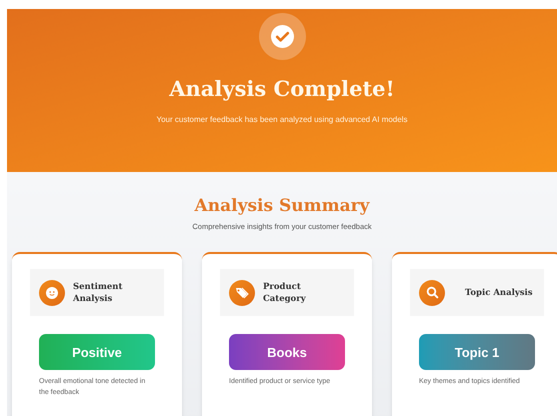  I want to click on search-icon, so click(432, 293).